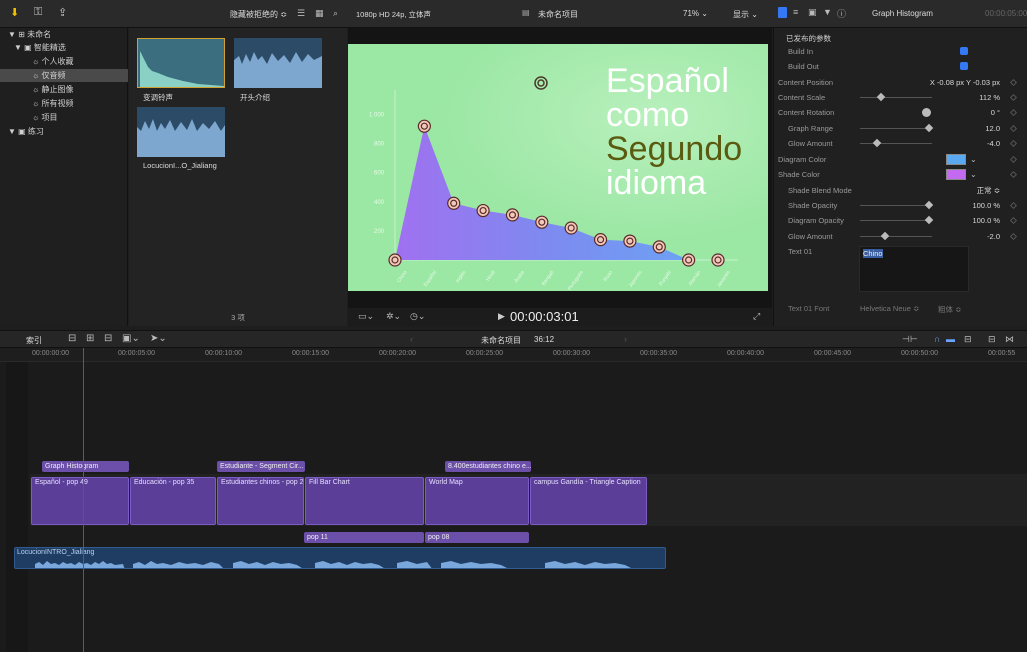 This screenshot has height=652, width=1027. Describe the element at coordinates (393, 316) in the screenshot. I see `enhance-icon: ✲⌄` at that location.